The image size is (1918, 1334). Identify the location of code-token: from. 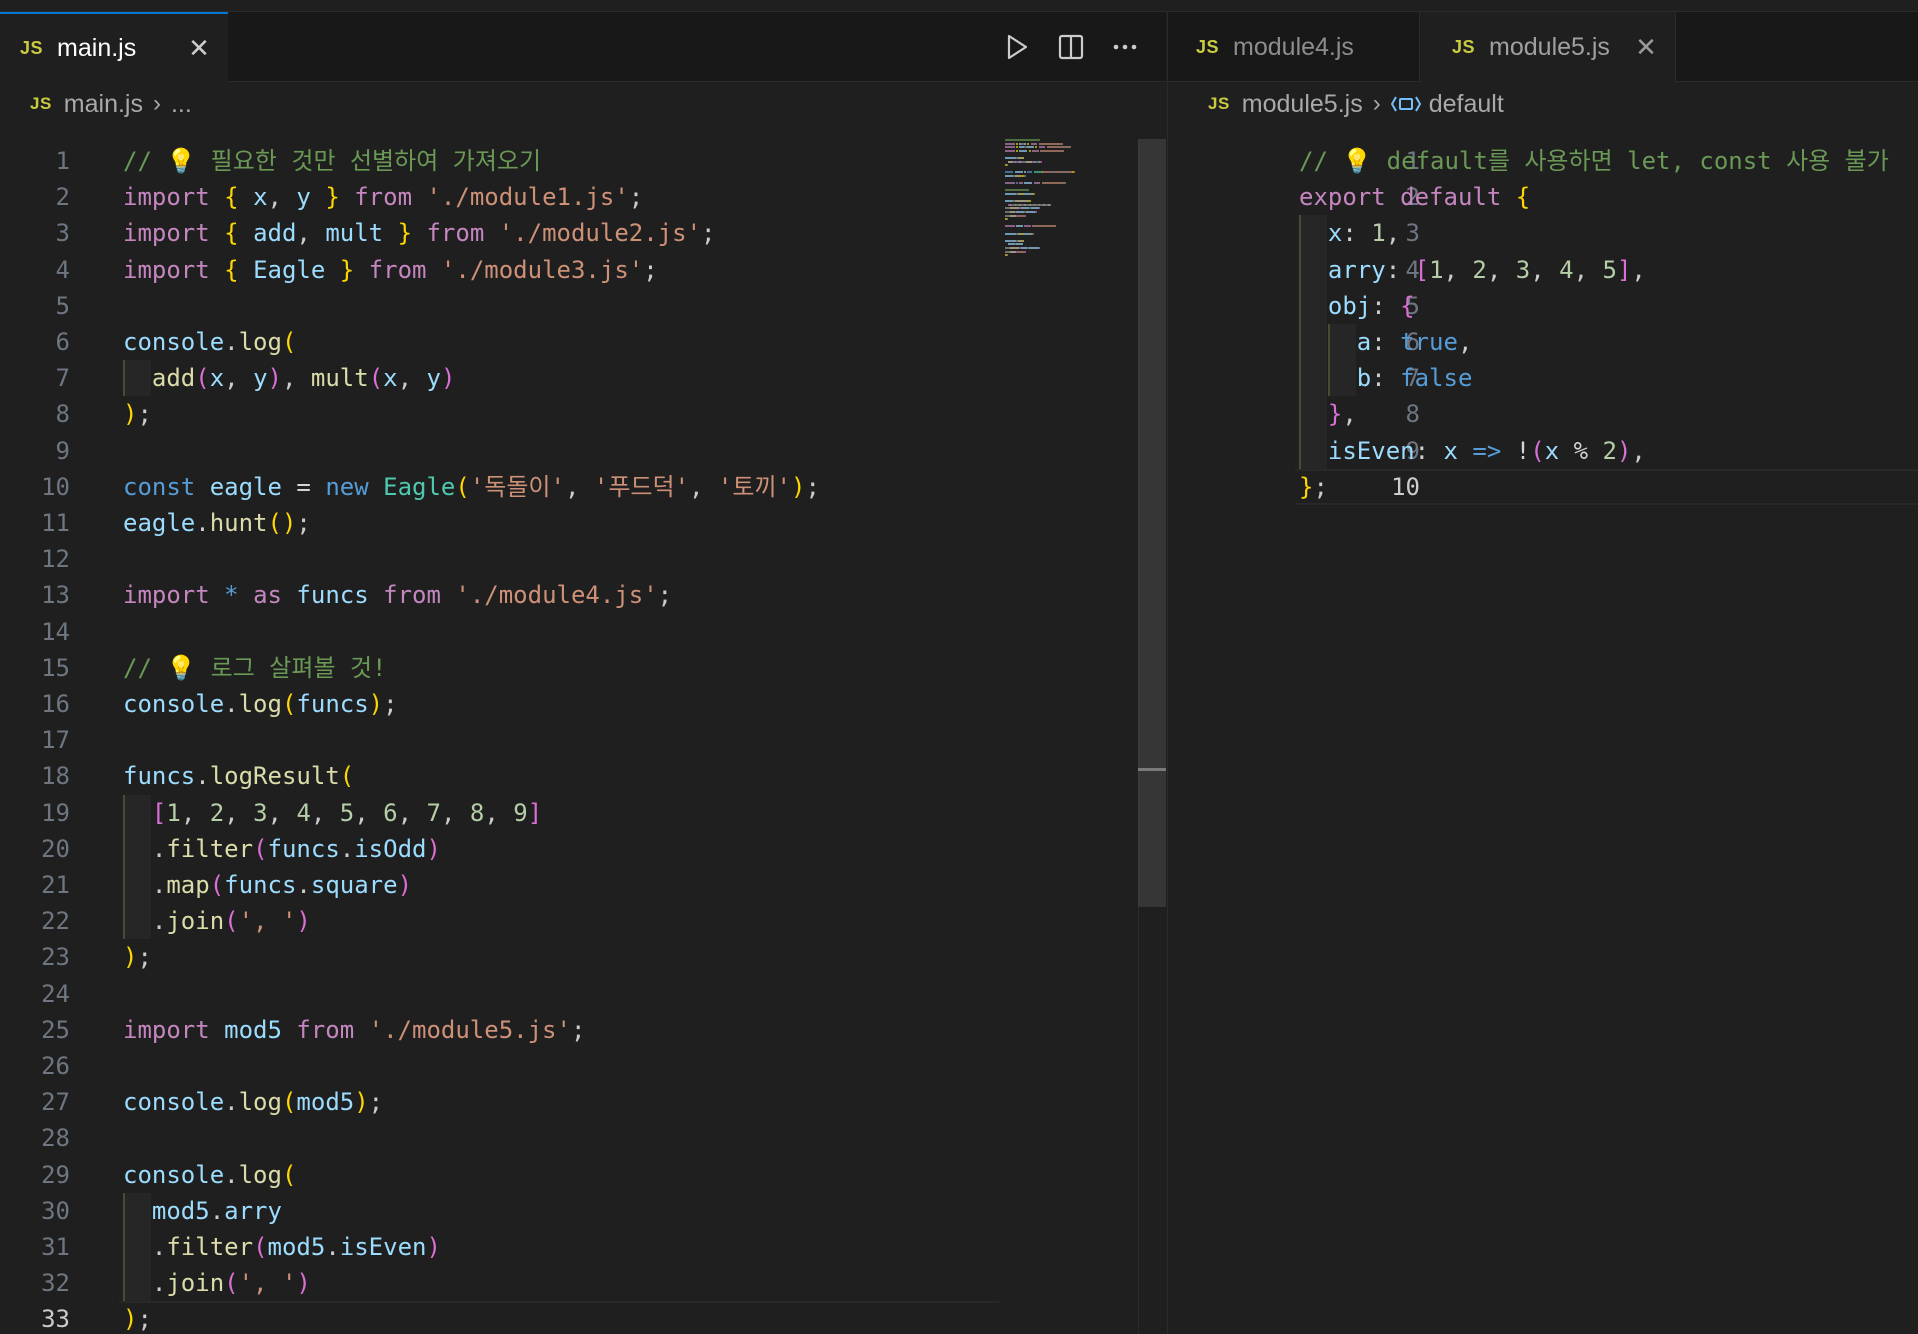
(412, 595).